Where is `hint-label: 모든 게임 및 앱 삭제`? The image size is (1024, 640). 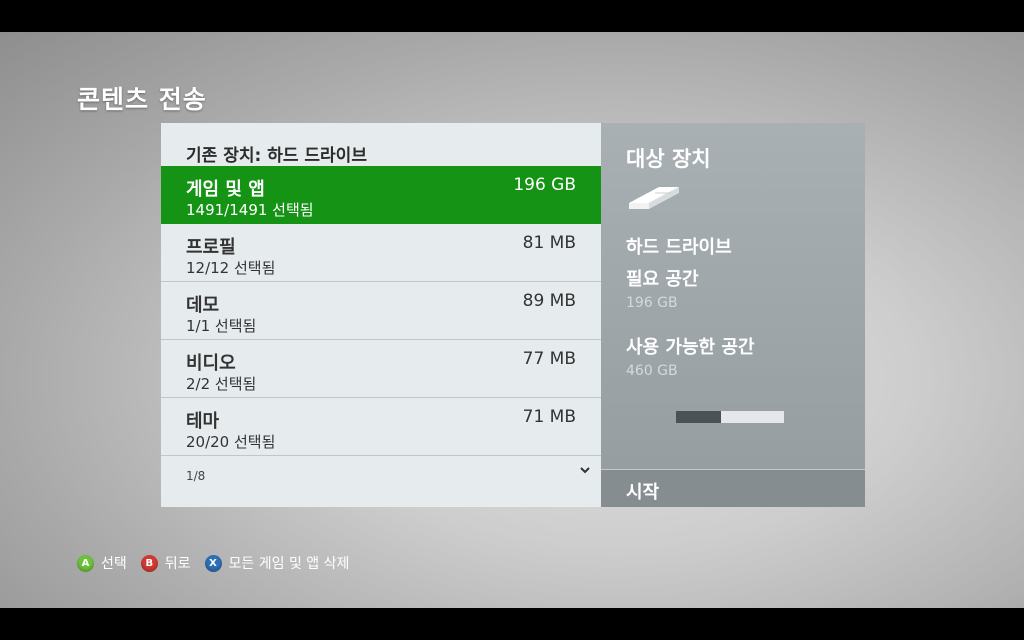
hint-label: 모든 게임 및 앱 삭제 is located at coordinates (289, 564).